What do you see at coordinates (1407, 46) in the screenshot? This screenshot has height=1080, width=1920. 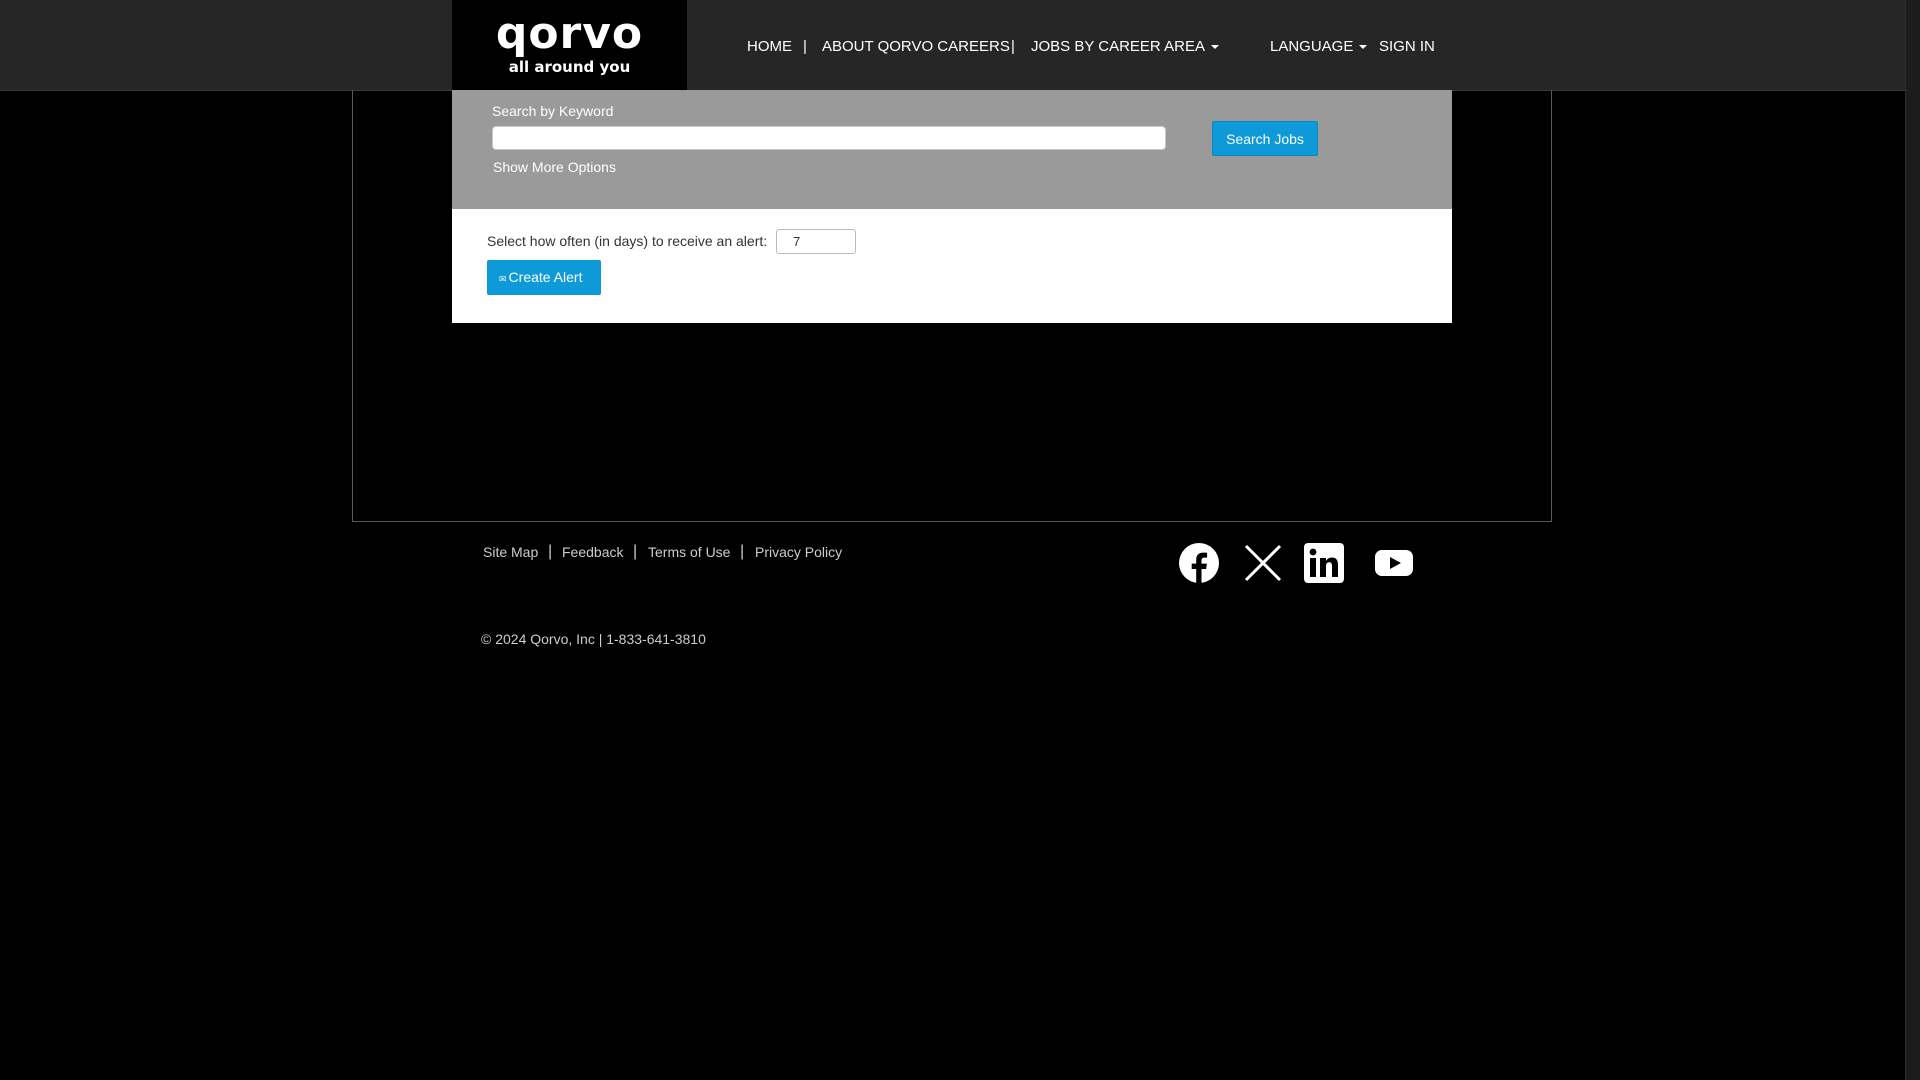 I see `sign-in-link: SIGN IN` at bounding box center [1407, 46].